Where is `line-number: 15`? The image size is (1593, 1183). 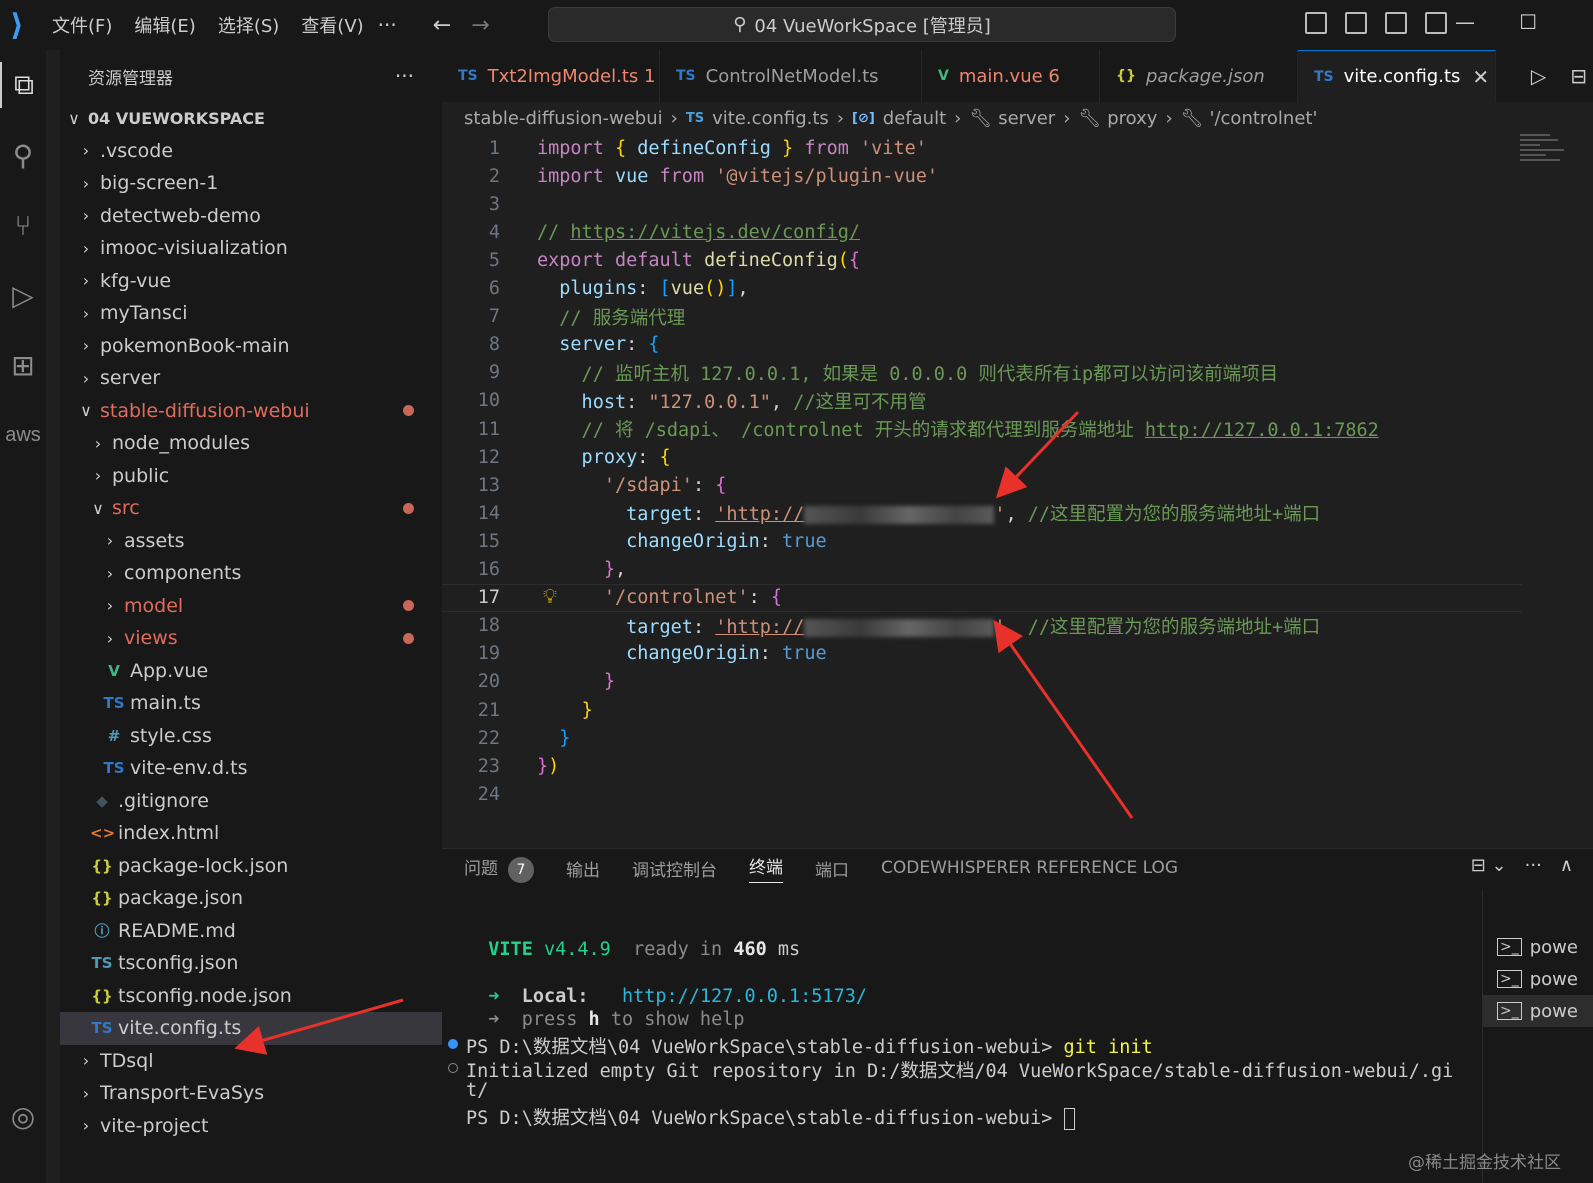
line-number: 15 is located at coordinates (488, 541).